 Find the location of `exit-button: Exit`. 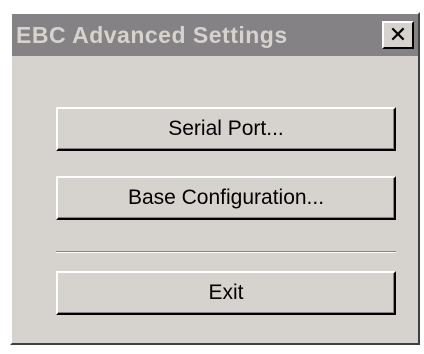

exit-button: Exit is located at coordinates (226, 293).